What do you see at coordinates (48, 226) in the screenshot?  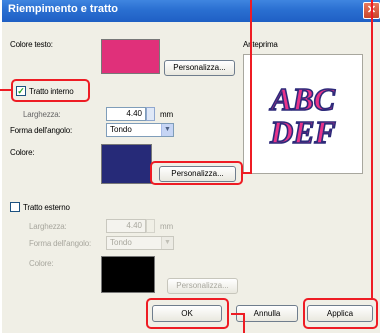 I see `outer-width-label: Larghezza:` at bounding box center [48, 226].